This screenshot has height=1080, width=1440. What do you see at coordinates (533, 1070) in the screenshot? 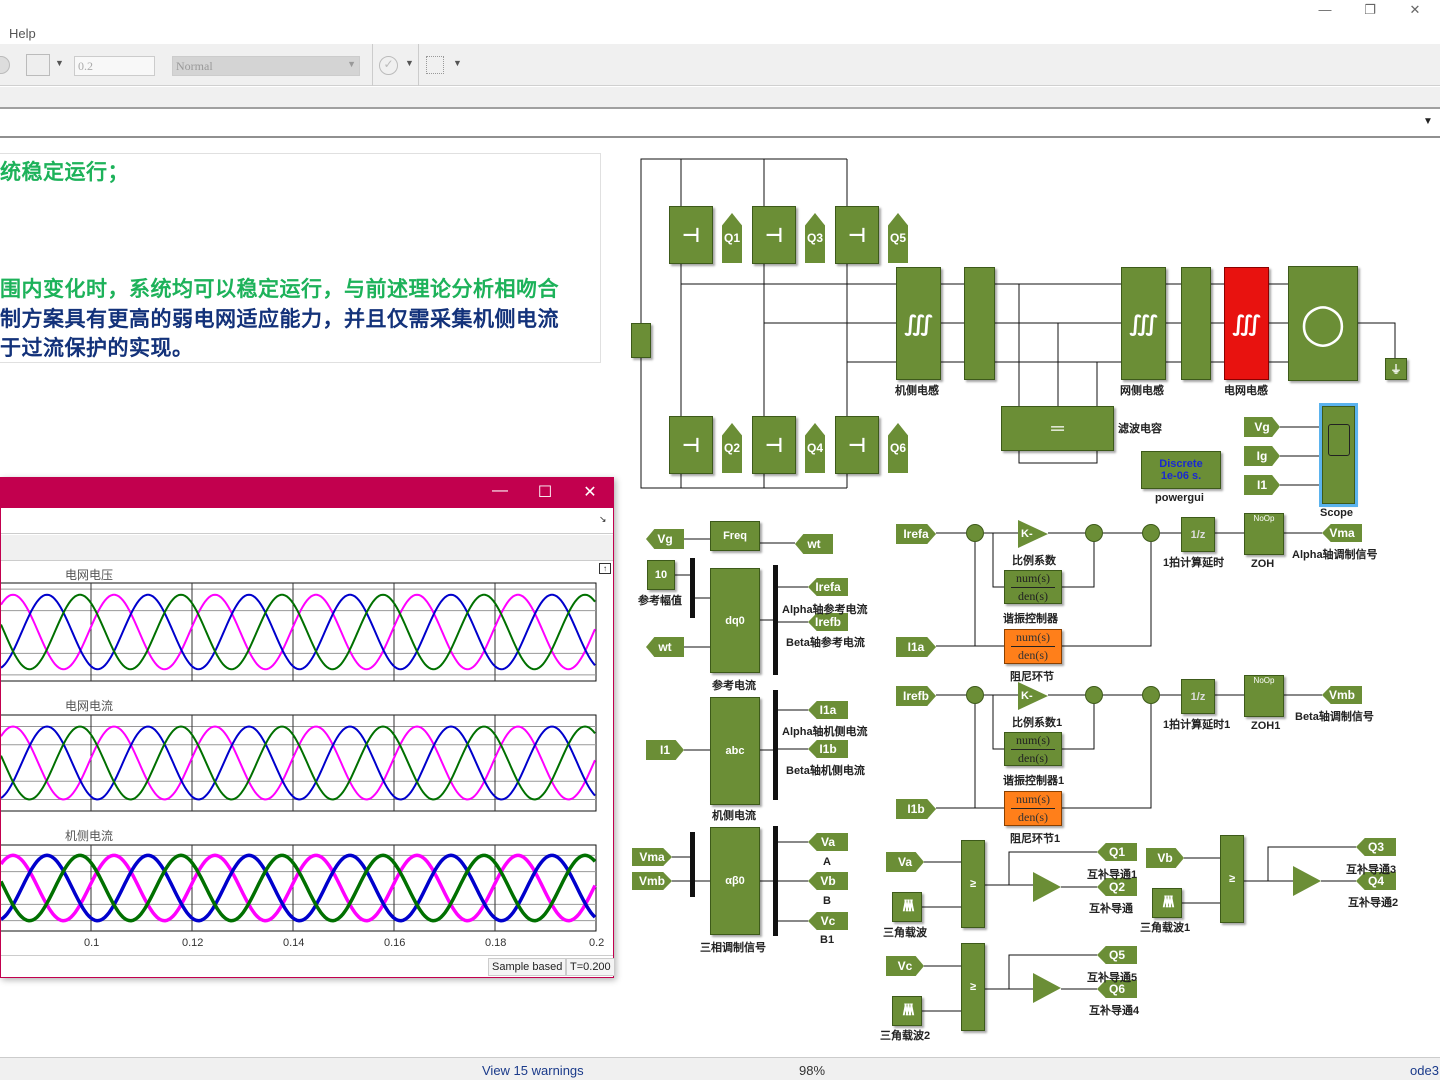
I see `warnings-link: View 15 warnings` at bounding box center [533, 1070].